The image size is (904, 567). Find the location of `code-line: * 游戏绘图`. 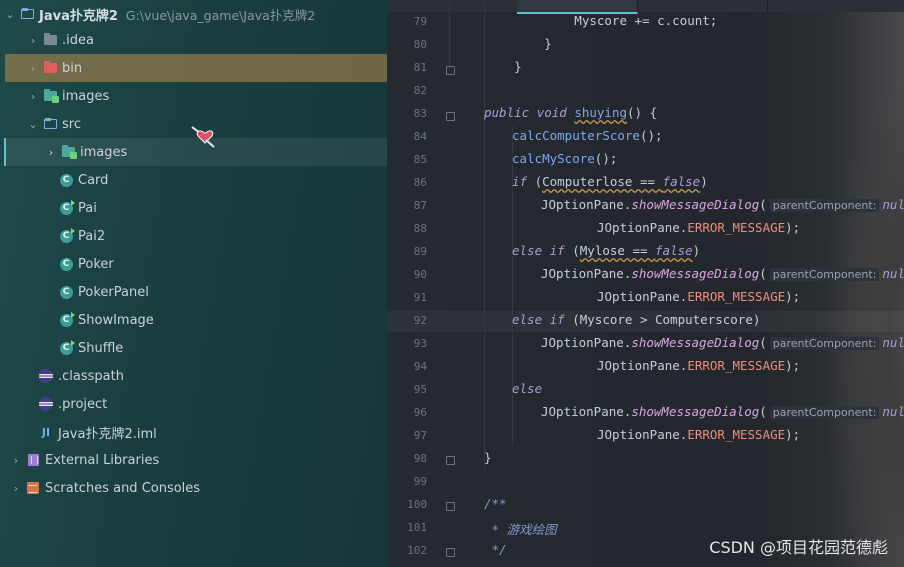

code-line: * 游戏绘图 is located at coordinates (520, 529).